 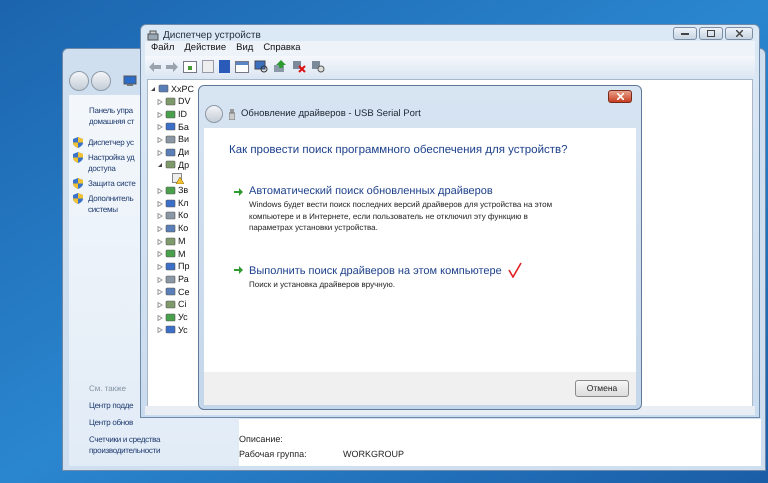 I want to click on tree-item: Ви, so click(x=184, y=140).